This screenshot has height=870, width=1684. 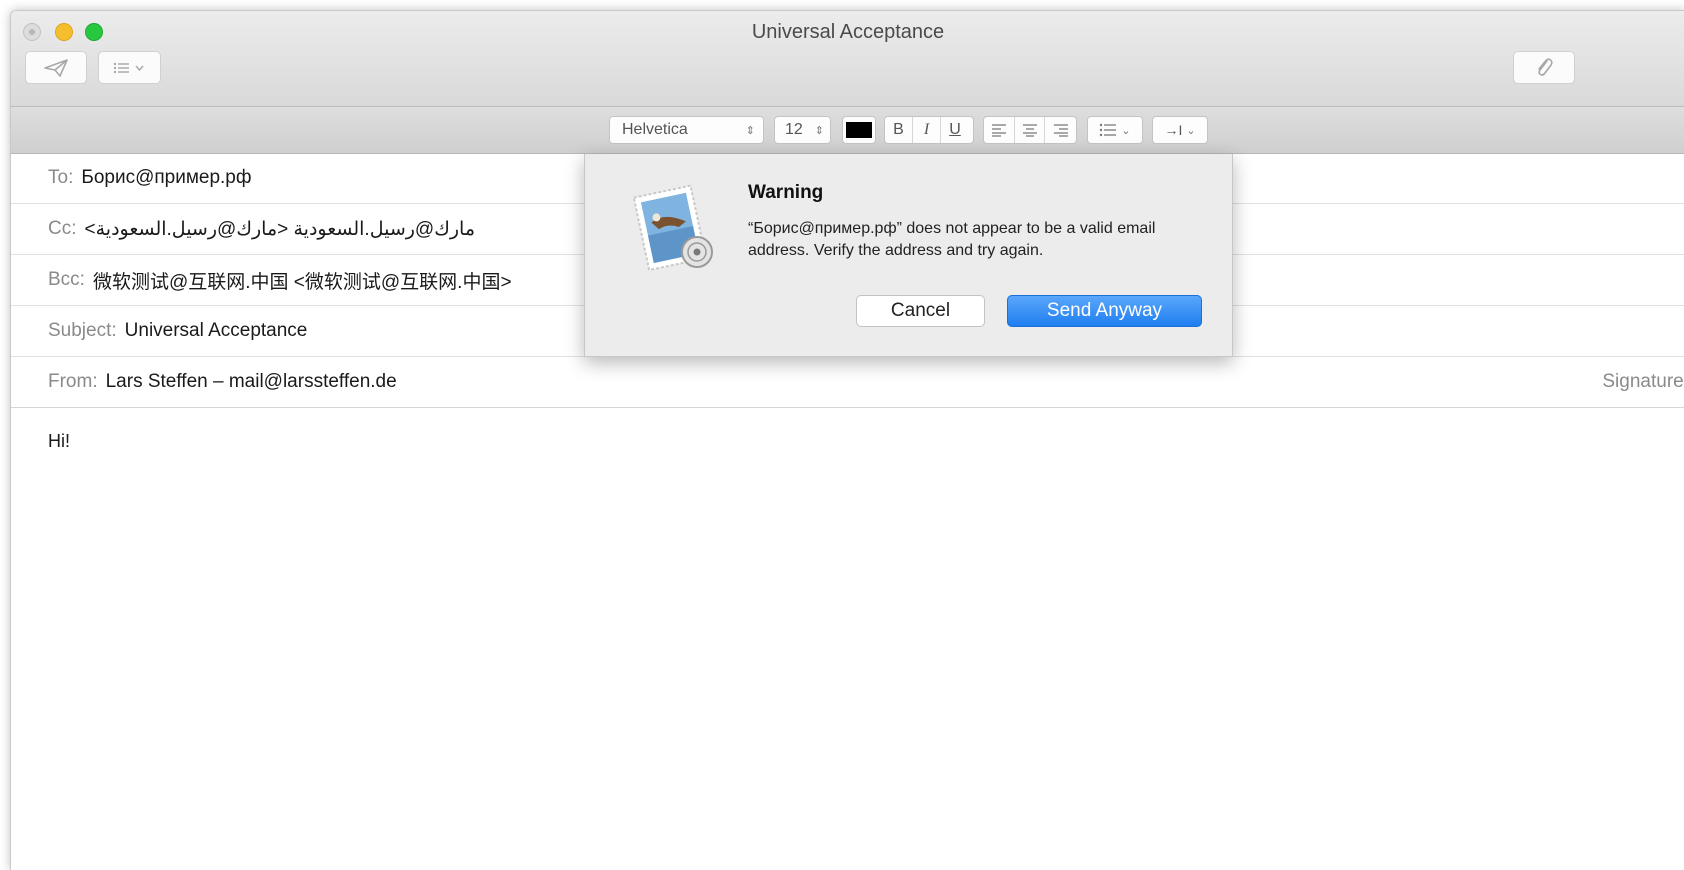 I want to click on paper-plane-icon, so click(x=56, y=67).